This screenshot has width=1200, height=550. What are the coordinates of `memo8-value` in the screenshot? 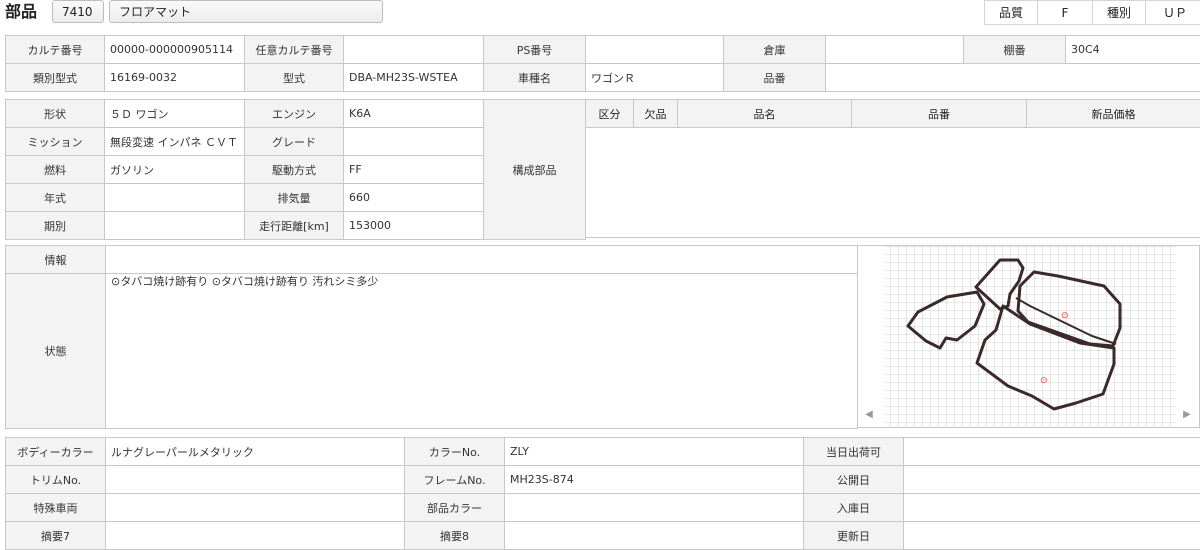 It's located at (654, 536).